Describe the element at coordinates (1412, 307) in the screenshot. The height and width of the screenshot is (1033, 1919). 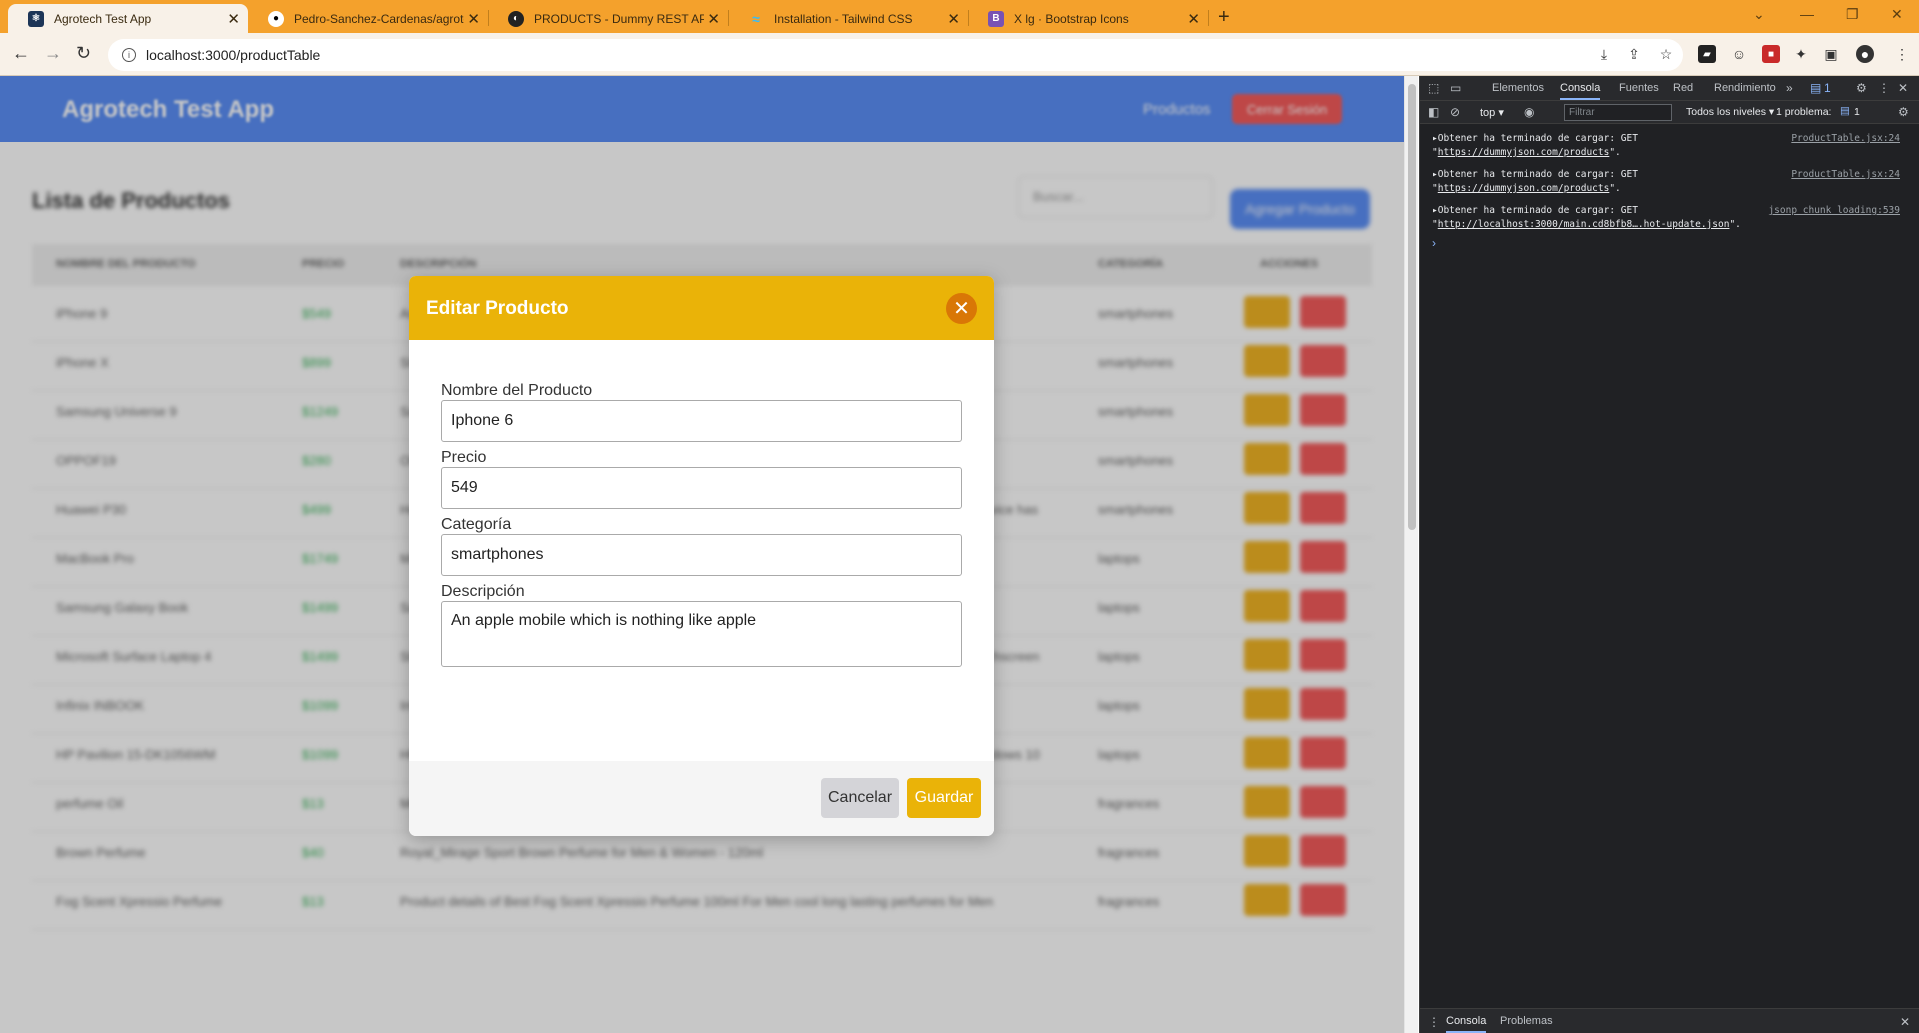
I see `scrollbar-thumb` at that location.